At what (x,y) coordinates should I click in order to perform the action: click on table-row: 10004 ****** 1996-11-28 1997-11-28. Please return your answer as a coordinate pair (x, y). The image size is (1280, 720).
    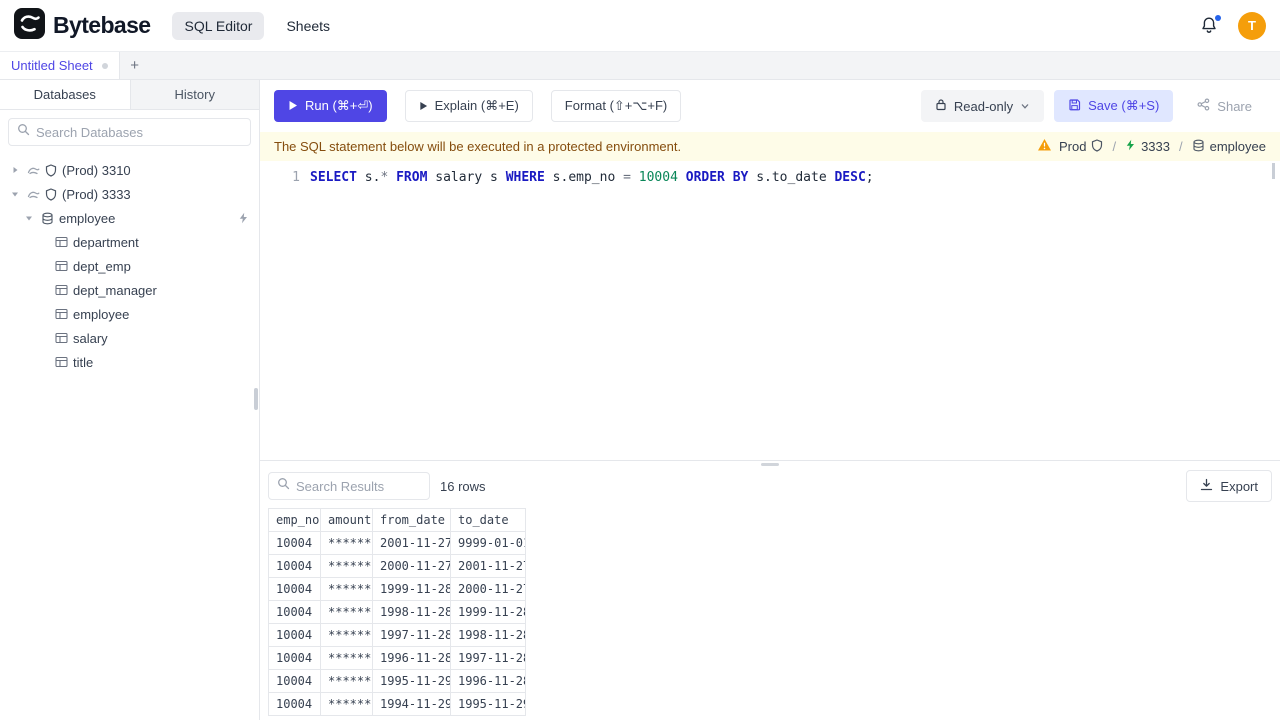
    Looking at the image, I should click on (397, 658).